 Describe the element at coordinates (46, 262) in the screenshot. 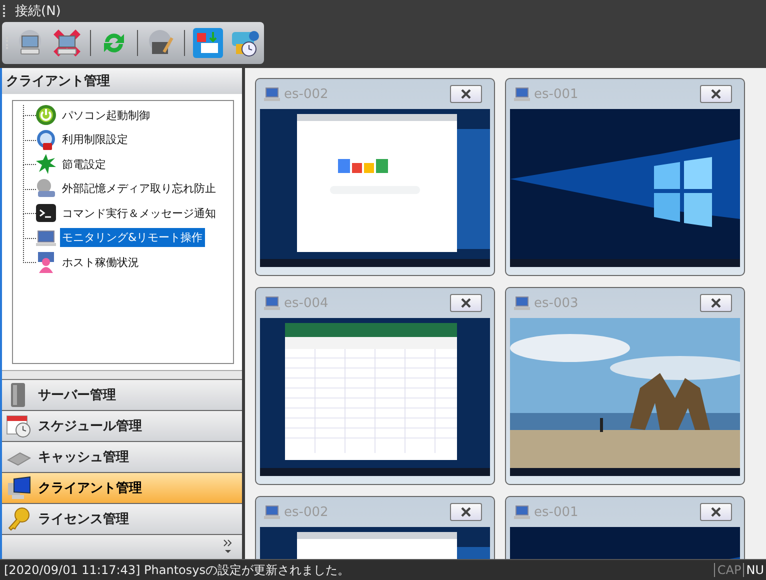

I see `host-user-icon` at that location.